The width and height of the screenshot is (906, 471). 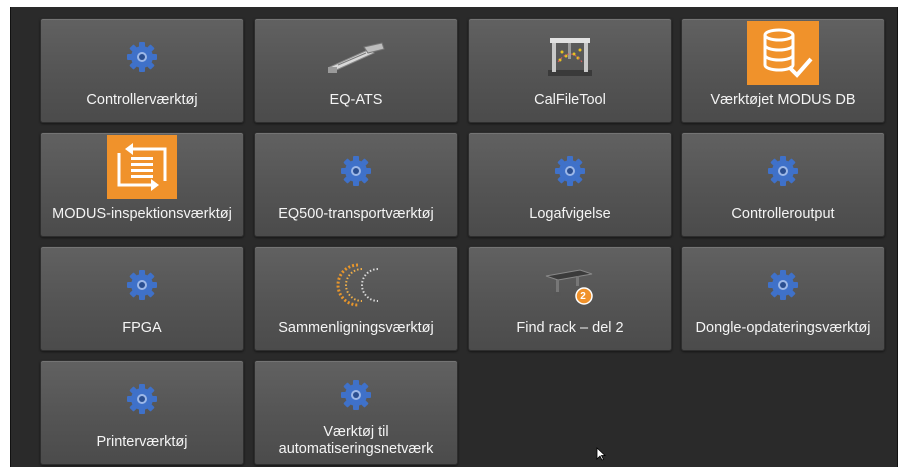 I want to click on tile-label: EQ500-transportværktøj, so click(x=356, y=214).